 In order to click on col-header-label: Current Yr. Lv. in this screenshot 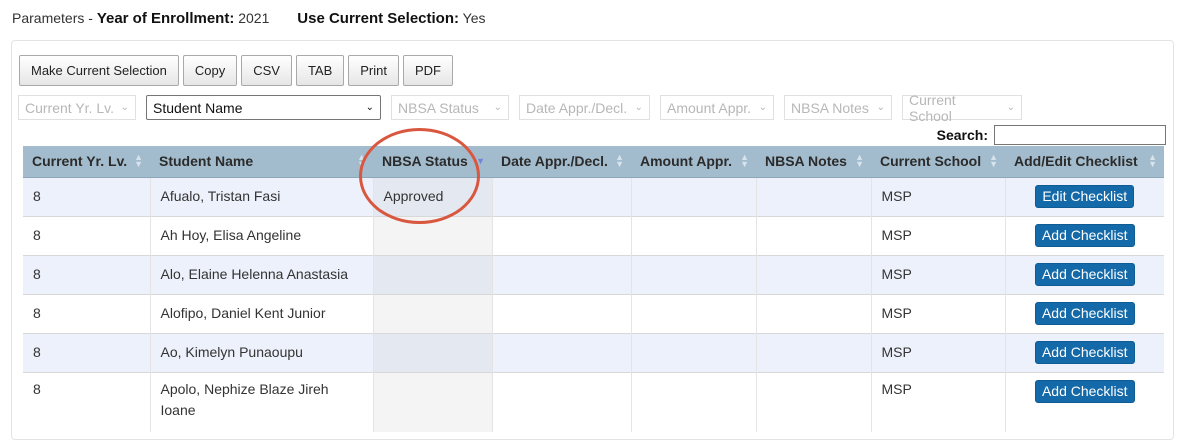, I will do `click(80, 161)`.